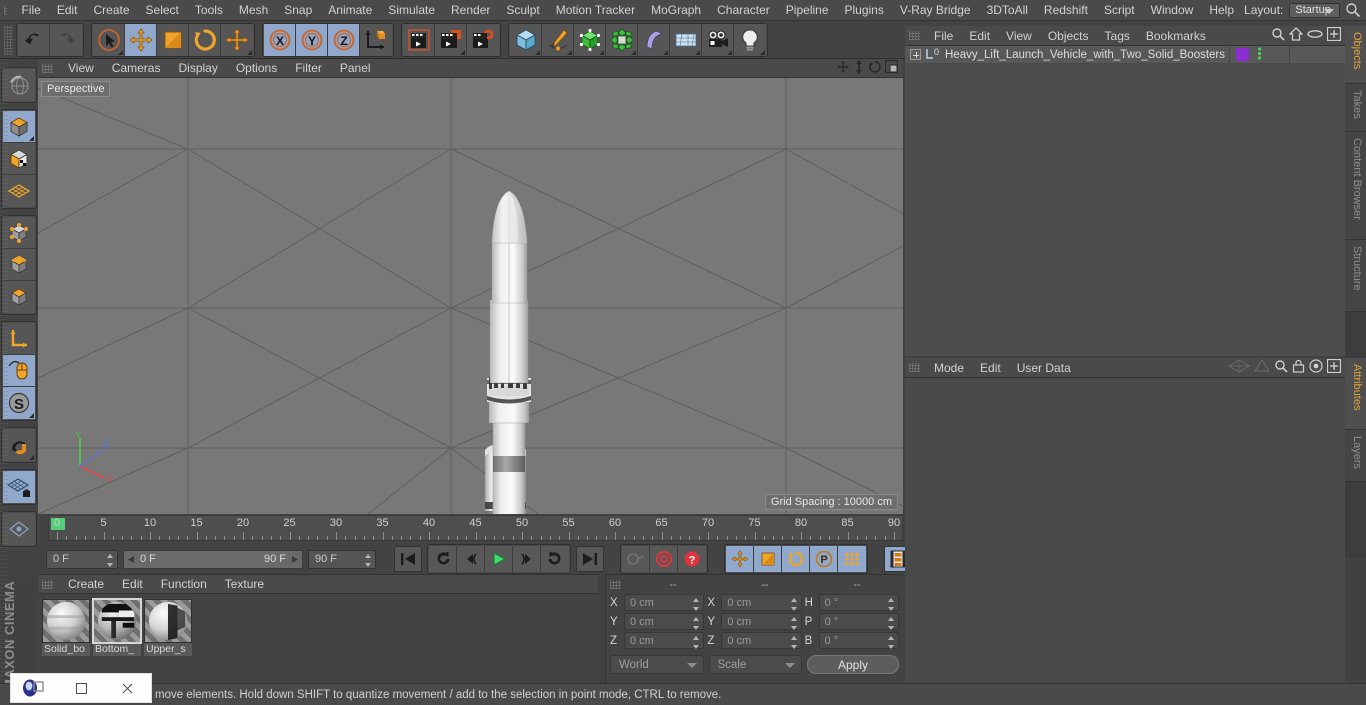  What do you see at coordinates (1355, 55) in the screenshot?
I see `tab-objects: Objects` at bounding box center [1355, 55].